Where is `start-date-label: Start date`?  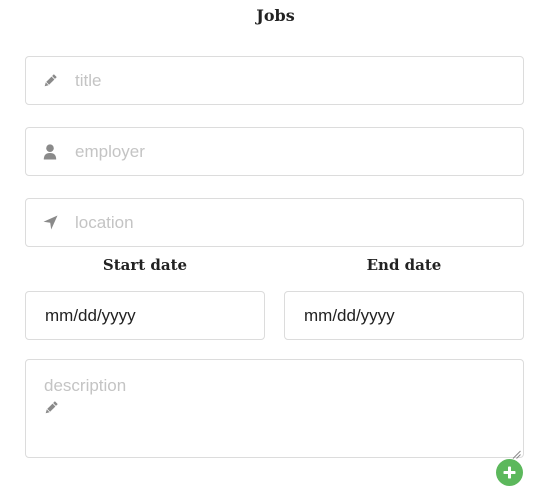
start-date-label: Start date is located at coordinates (145, 265).